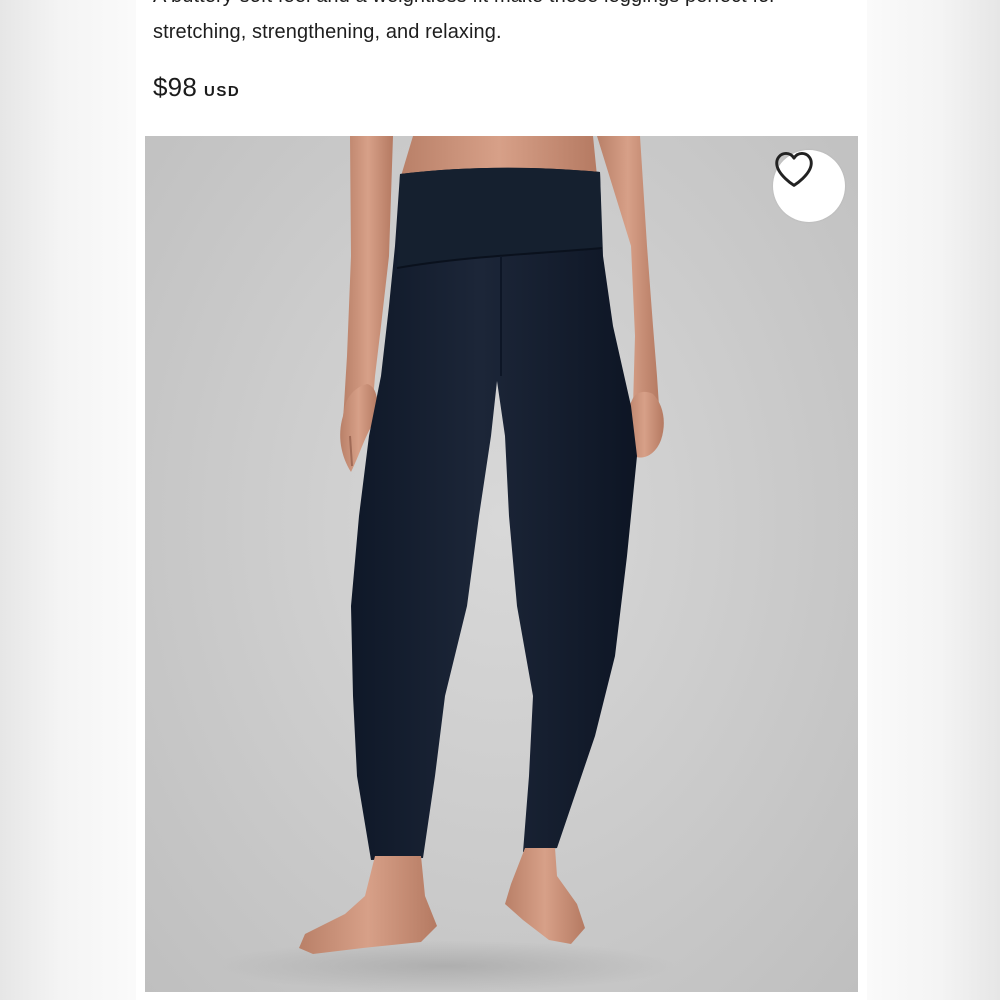 This screenshot has height=1000, width=1000. I want to click on description-line: stretching, strengthening, and relaxing., so click(327, 32).